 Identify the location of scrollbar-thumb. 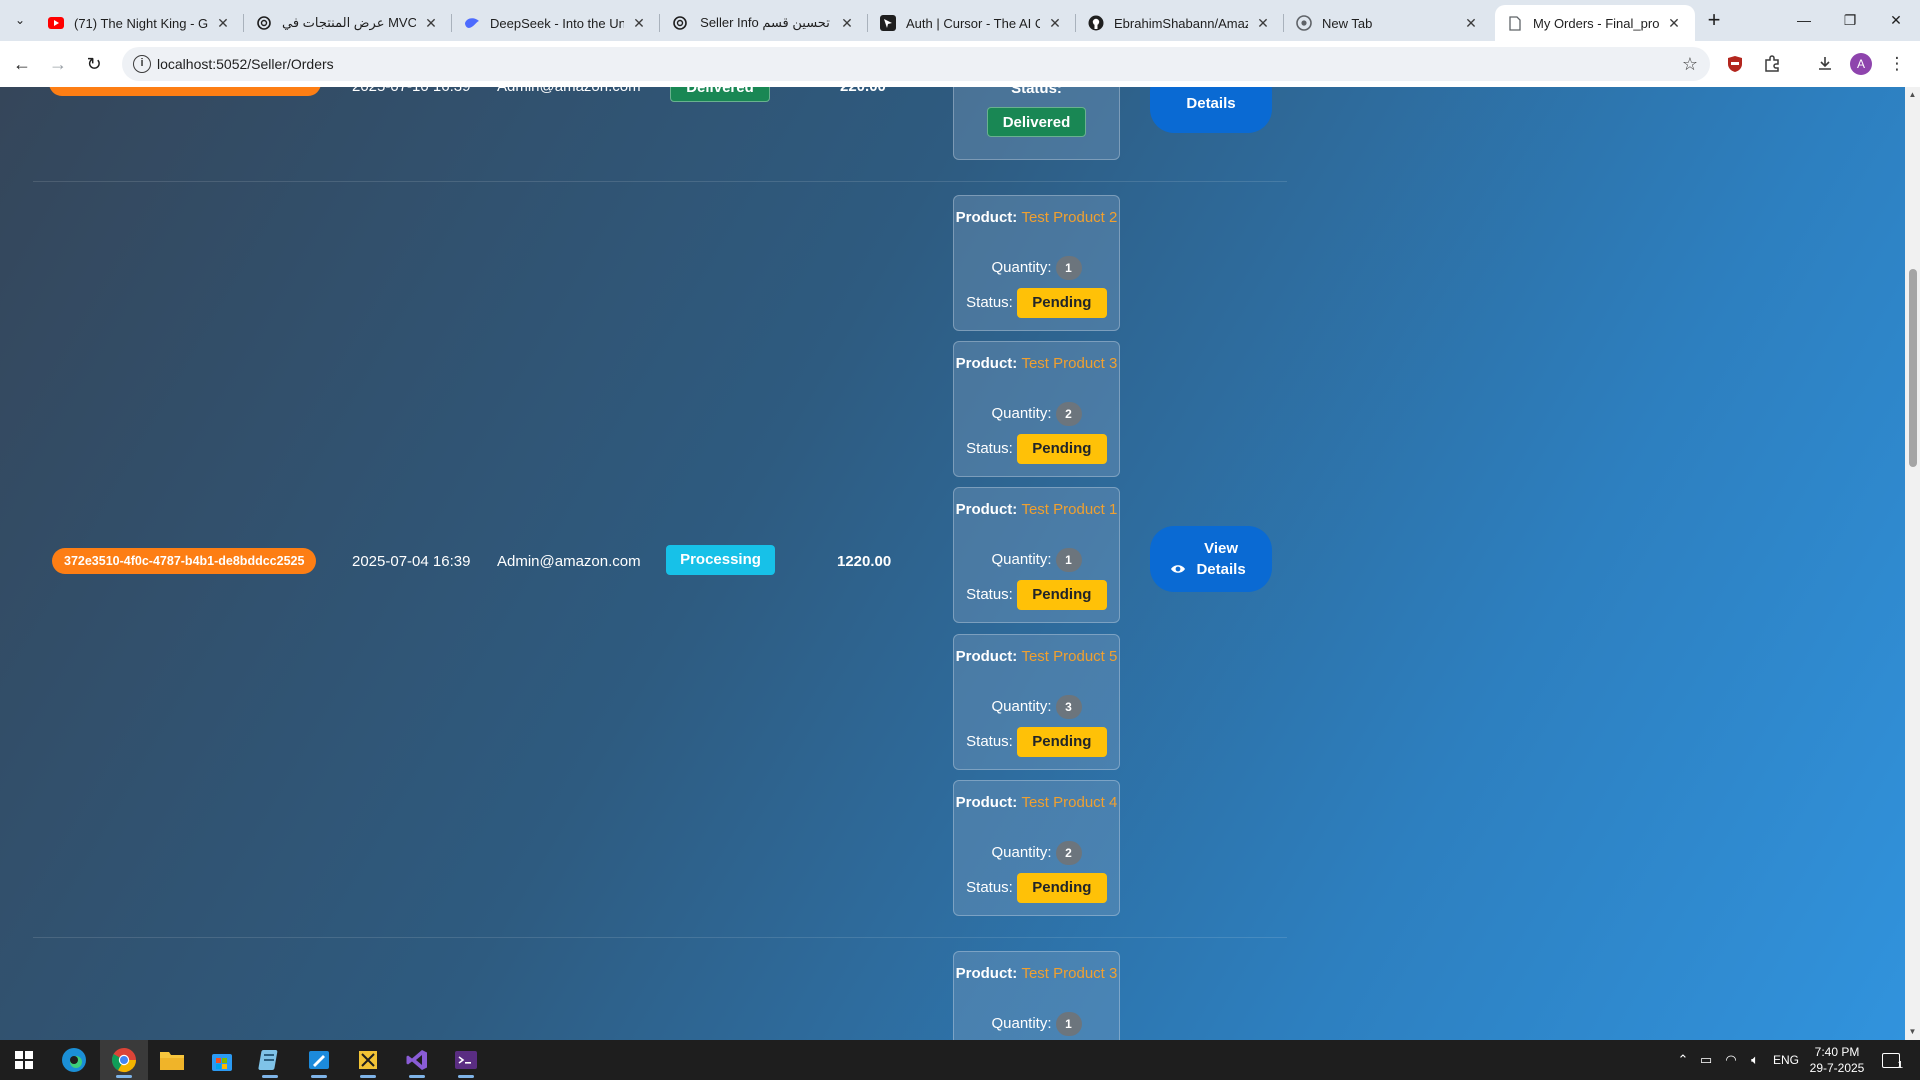
(1913, 368).